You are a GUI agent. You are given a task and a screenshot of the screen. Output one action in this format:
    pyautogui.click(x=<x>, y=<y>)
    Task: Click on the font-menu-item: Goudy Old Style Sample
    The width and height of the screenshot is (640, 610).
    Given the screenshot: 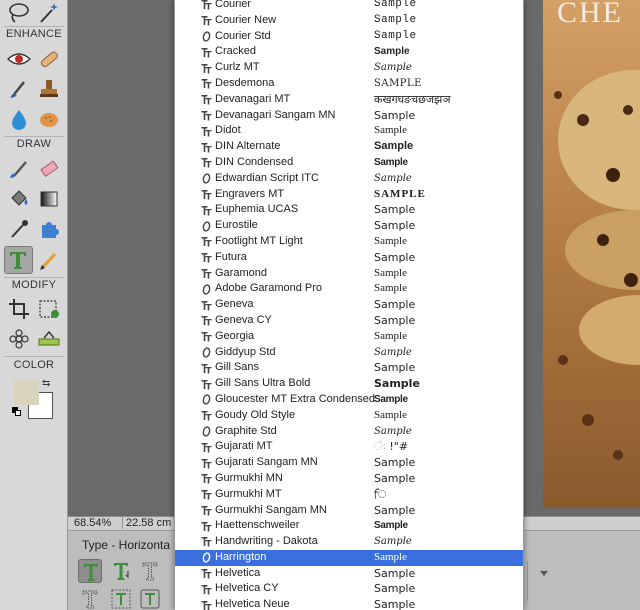 What is the action you would take?
    pyautogui.click(x=349, y=416)
    